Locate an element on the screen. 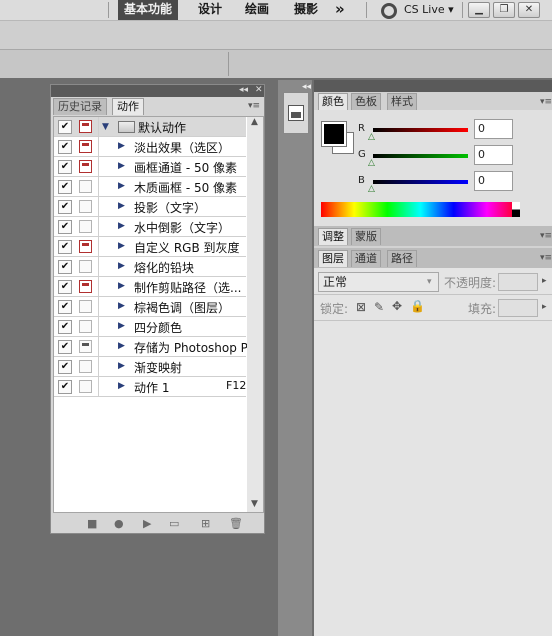 Image resolution: width=552 pixels, height=636 pixels. scrollbar: ▲ ▼ is located at coordinates (255, 314).